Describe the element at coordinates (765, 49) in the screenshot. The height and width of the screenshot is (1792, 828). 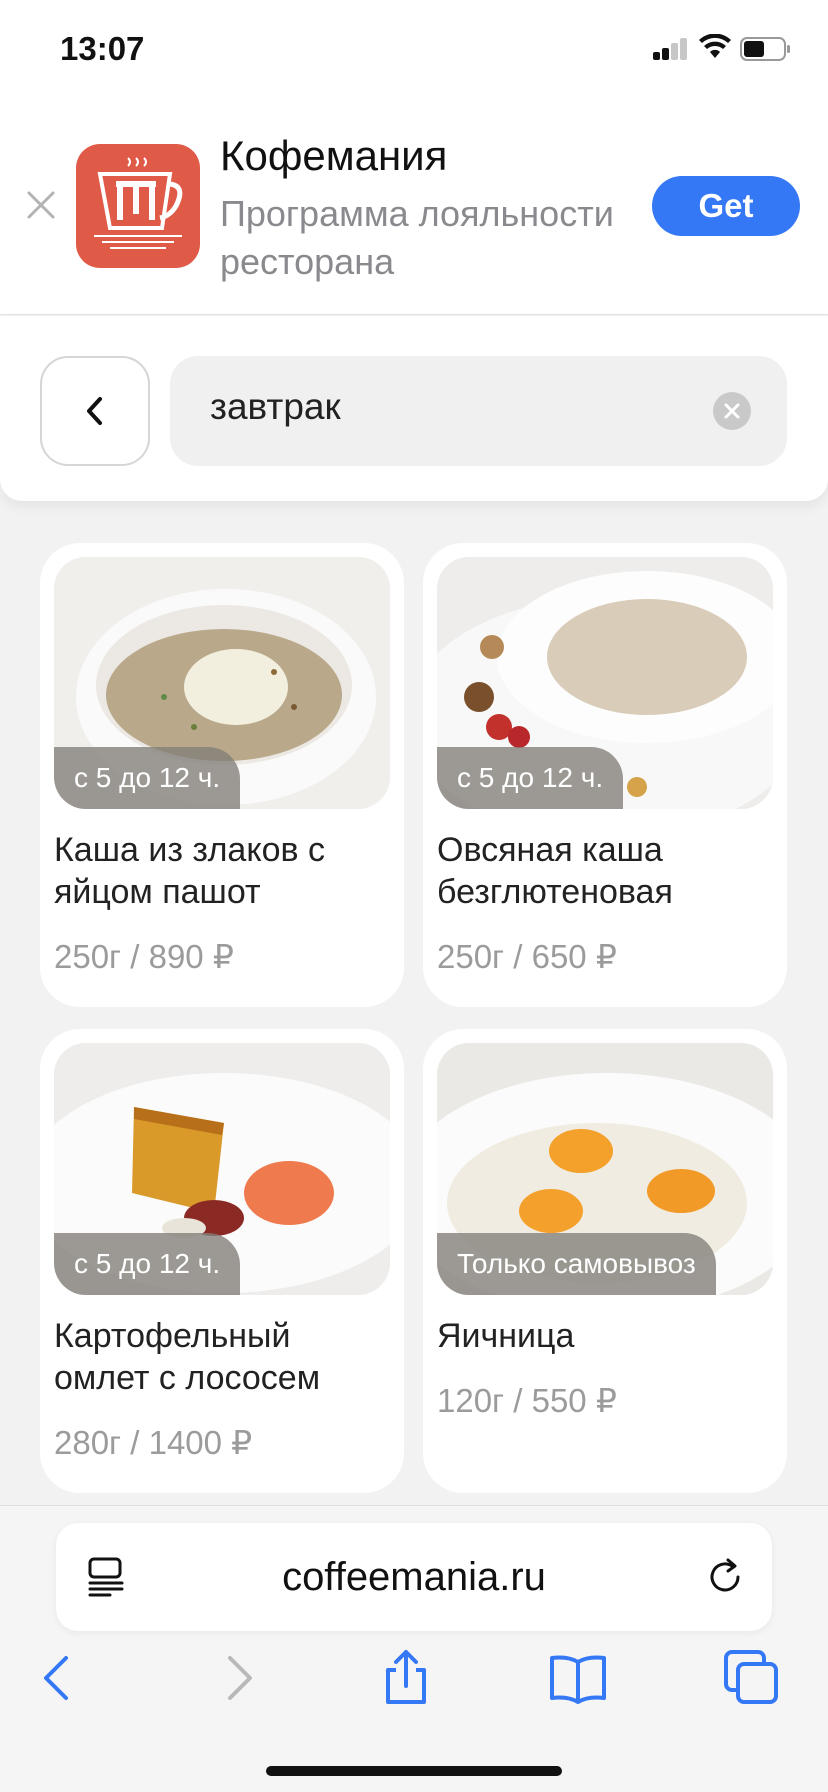
I see `battery-icon` at that location.